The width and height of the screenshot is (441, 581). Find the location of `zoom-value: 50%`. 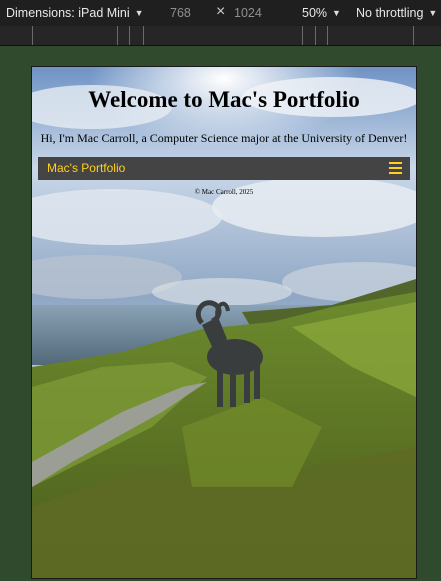

zoom-value: 50% is located at coordinates (315, 13).